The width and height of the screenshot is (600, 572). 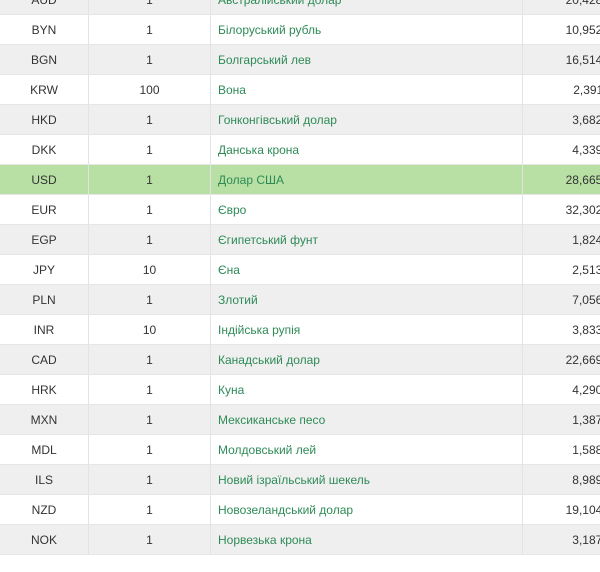 I want to click on currency-row-mxn: MXN1 Мексиканське песо 1,3874, so click(x=300, y=419).